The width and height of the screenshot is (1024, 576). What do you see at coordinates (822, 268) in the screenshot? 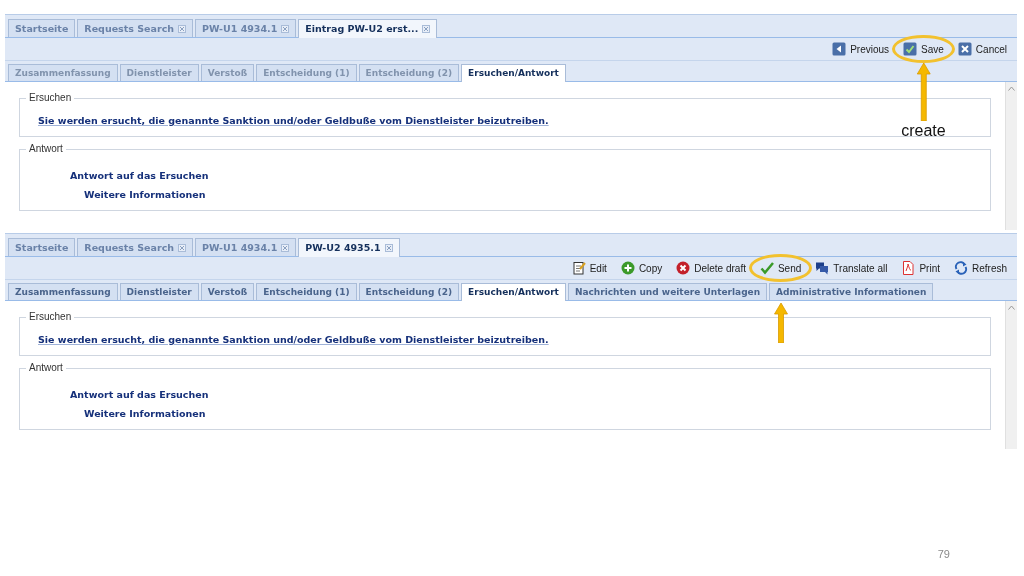
I see `speech-bubbles-icon` at bounding box center [822, 268].